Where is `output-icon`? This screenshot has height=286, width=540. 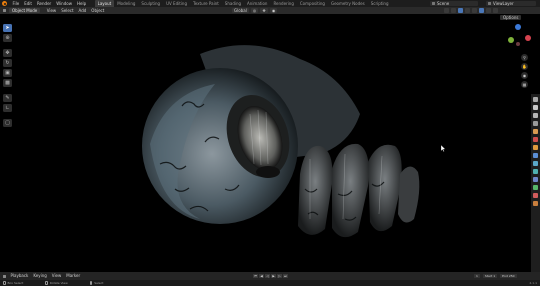
output-icon is located at coordinates (535, 115).